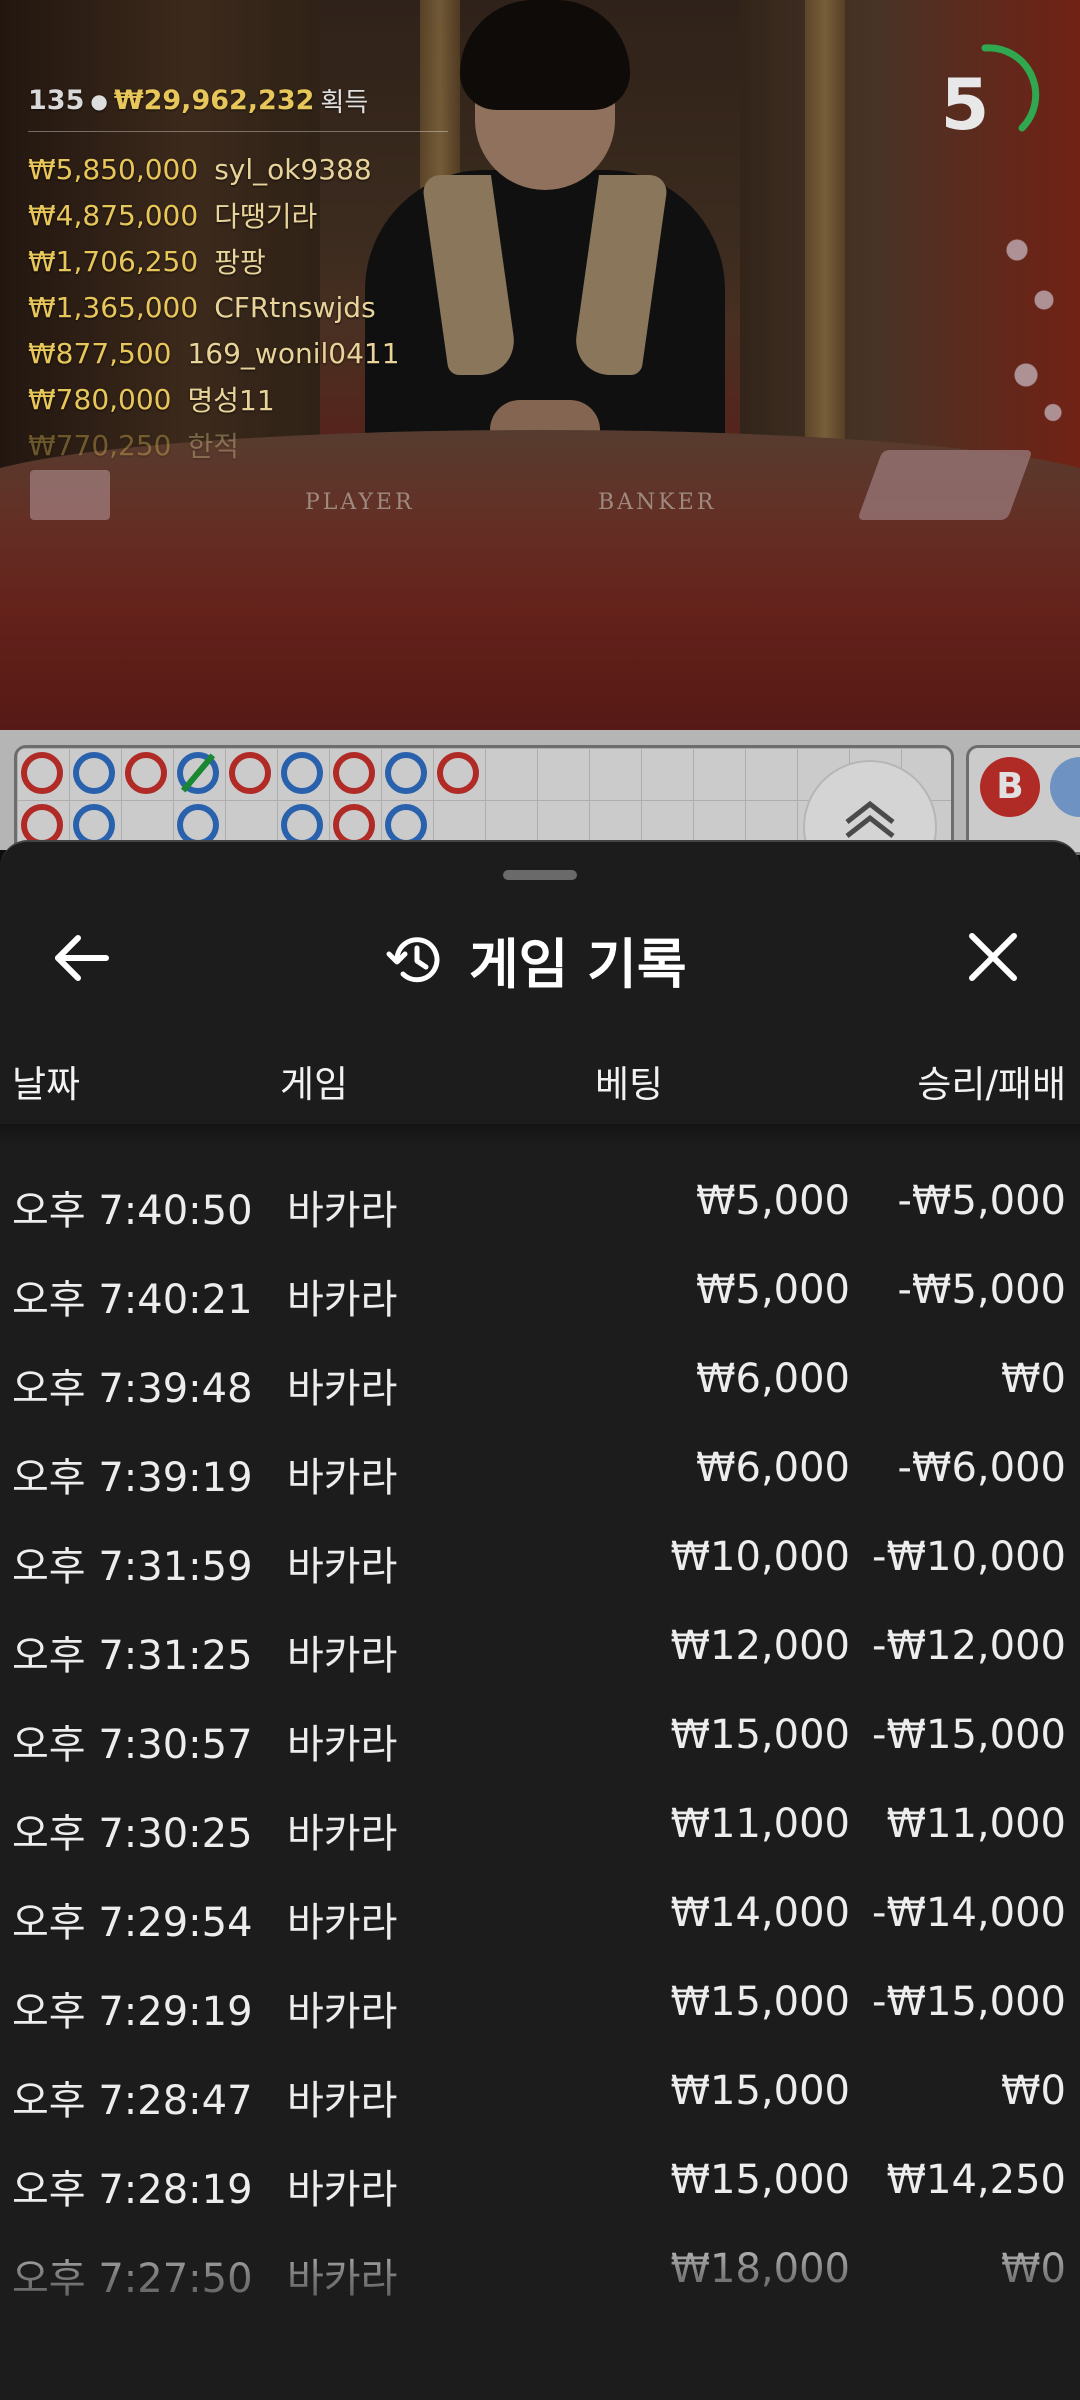 The image size is (1080, 2400). I want to click on row-bet: ₩11,000, so click(760, 1824).